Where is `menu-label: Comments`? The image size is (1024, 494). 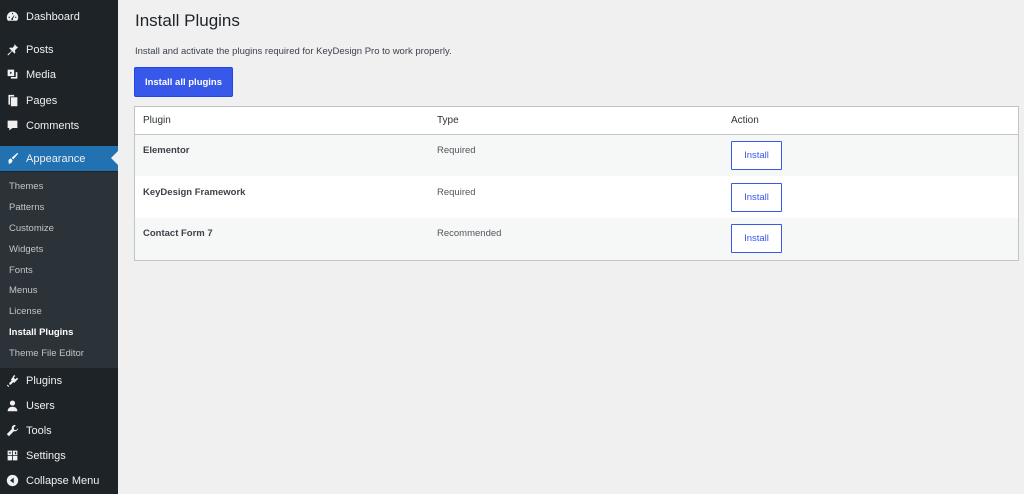
menu-label: Comments is located at coordinates (53, 125).